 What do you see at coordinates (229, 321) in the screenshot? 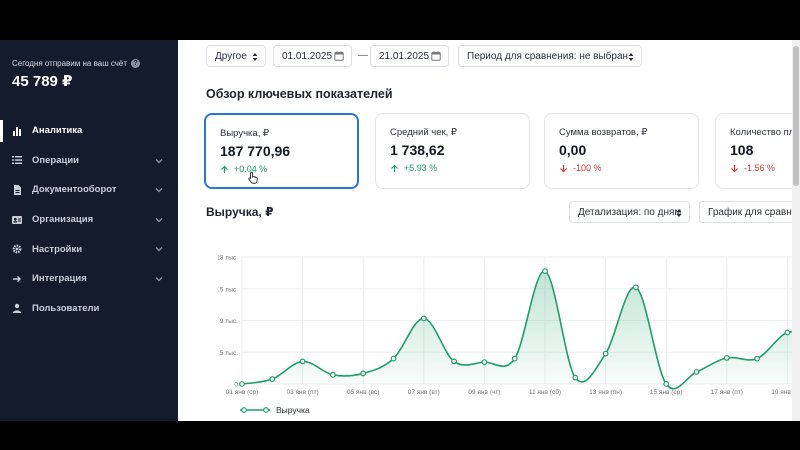
I see `y-tick-label: 9 тыс.` at bounding box center [229, 321].